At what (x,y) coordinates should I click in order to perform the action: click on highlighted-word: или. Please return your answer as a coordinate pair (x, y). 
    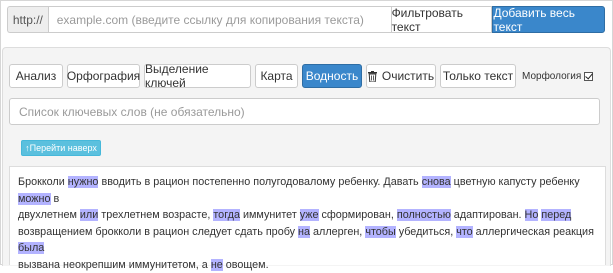
    Looking at the image, I should click on (89, 215).